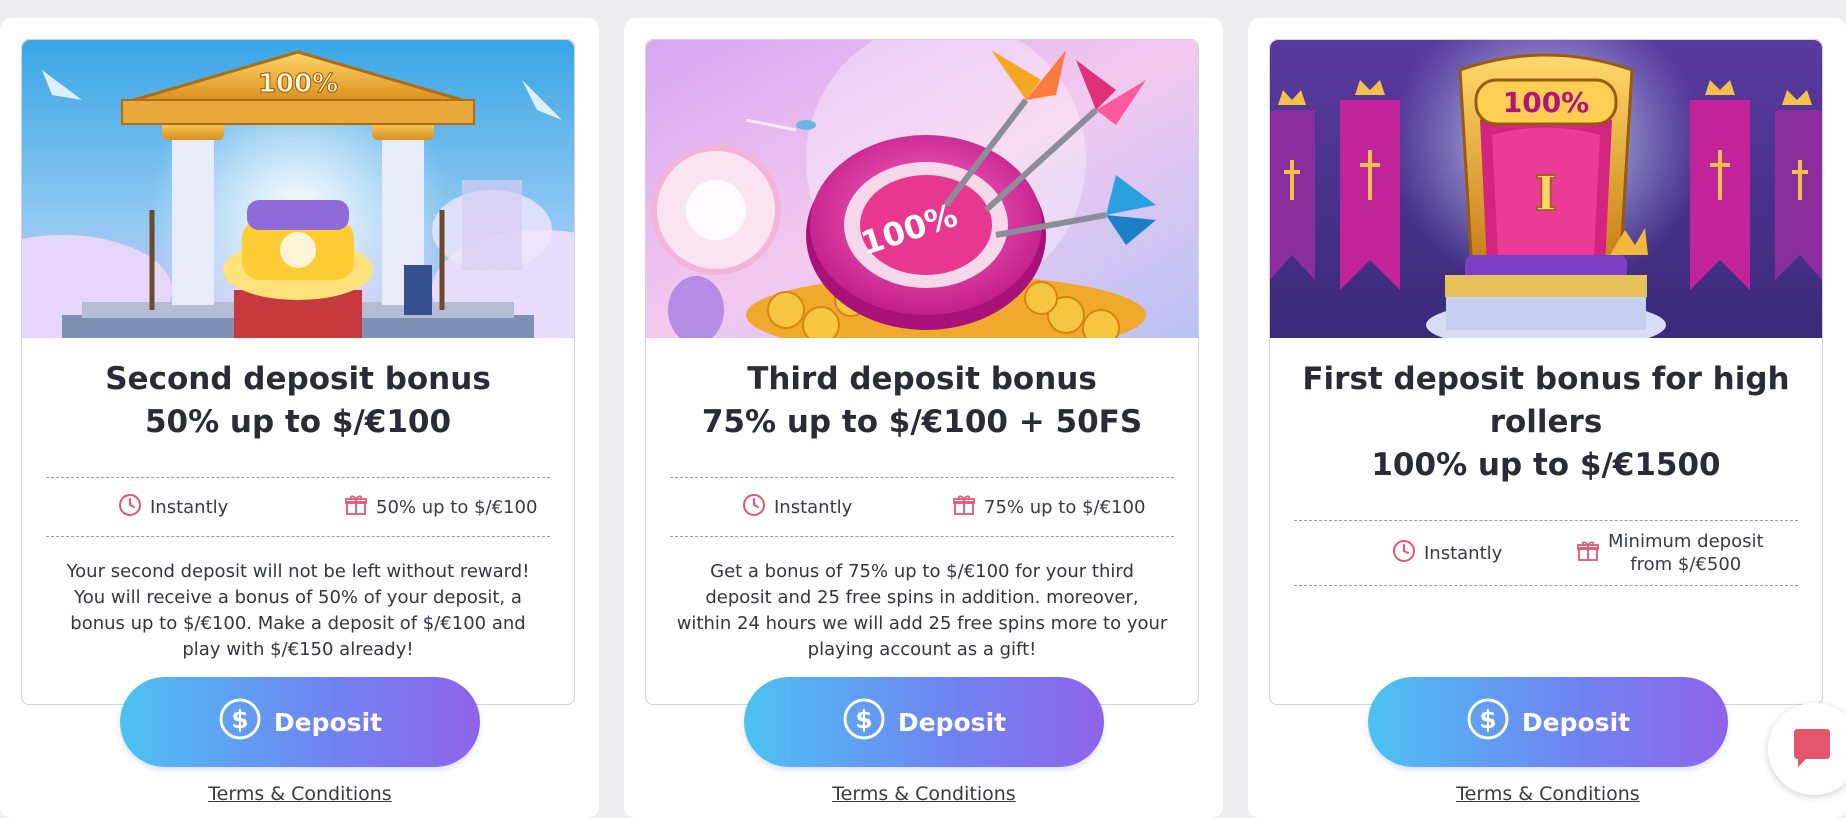 This screenshot has height=818, width=1846. What do you see at coordinates (298, 189) in the screenshot?
I see `temple-chest-illustration: 100%` at bounding box center [298, 189].